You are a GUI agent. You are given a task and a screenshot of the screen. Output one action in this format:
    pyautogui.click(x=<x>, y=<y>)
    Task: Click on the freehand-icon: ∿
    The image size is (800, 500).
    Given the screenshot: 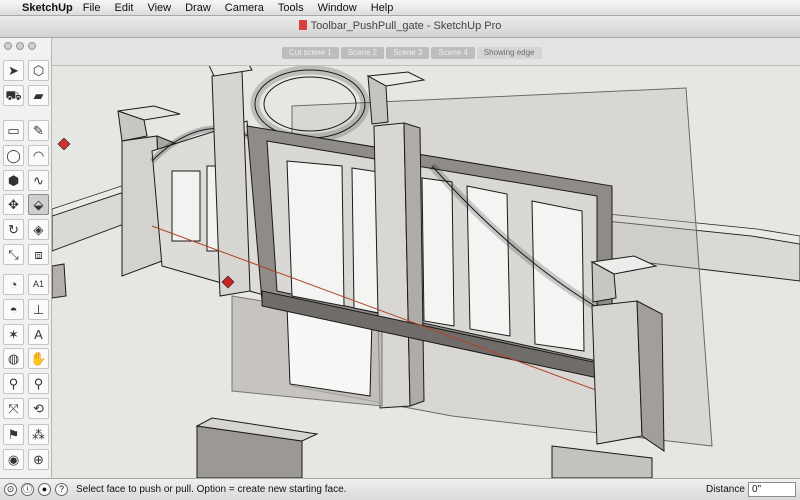 What is the action you would take?
    pyautogui.click(x=38, y=180)
    